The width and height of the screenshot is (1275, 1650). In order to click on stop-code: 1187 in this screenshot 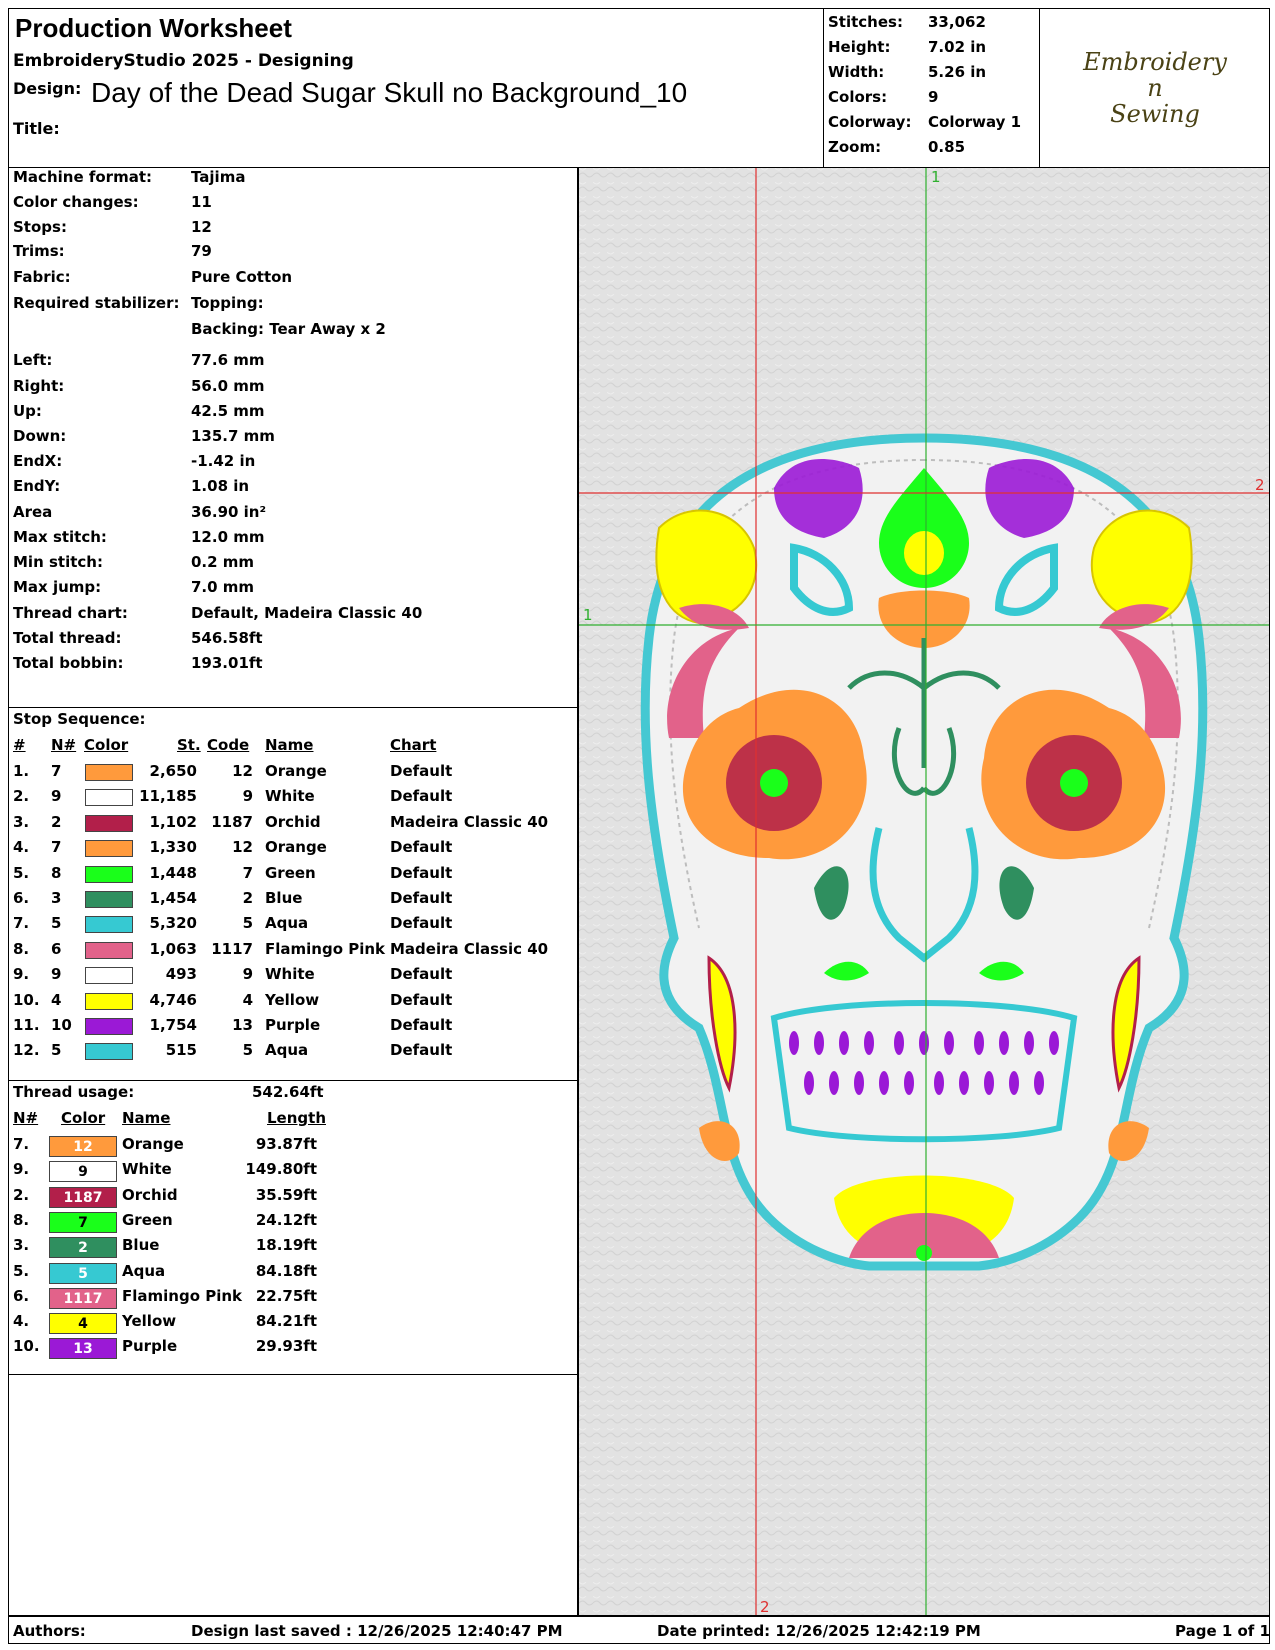, I will do `click(232, 821)`.